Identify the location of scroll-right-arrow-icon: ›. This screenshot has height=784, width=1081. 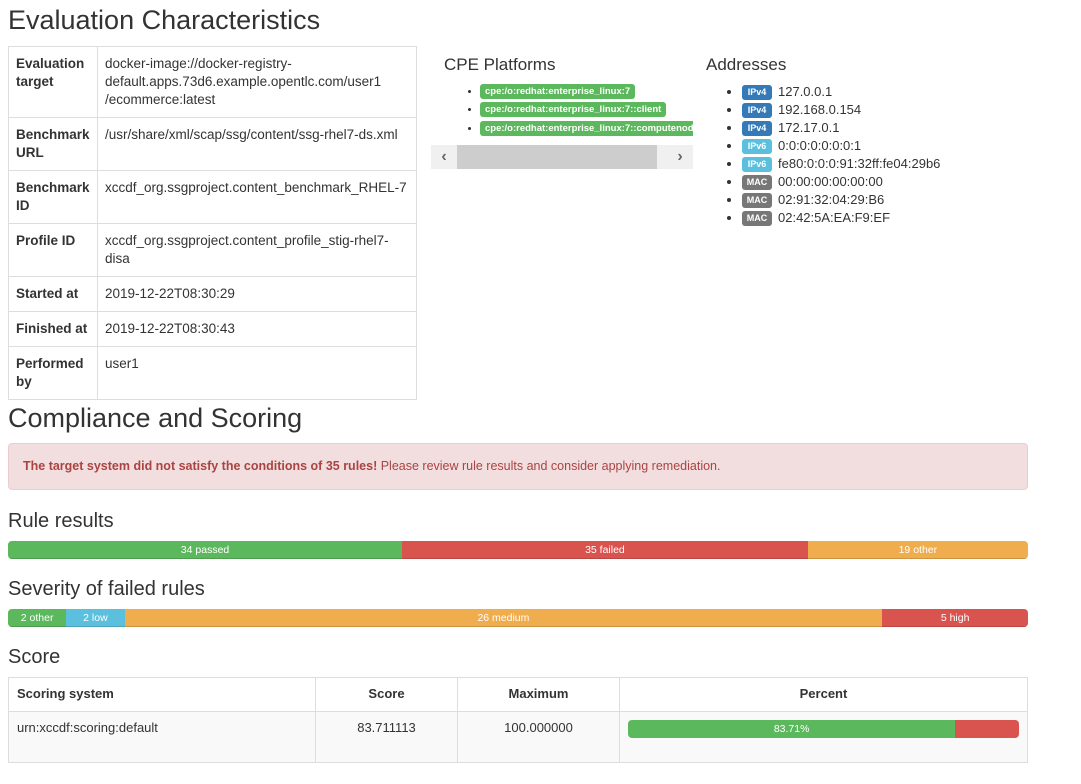
(680, 157).